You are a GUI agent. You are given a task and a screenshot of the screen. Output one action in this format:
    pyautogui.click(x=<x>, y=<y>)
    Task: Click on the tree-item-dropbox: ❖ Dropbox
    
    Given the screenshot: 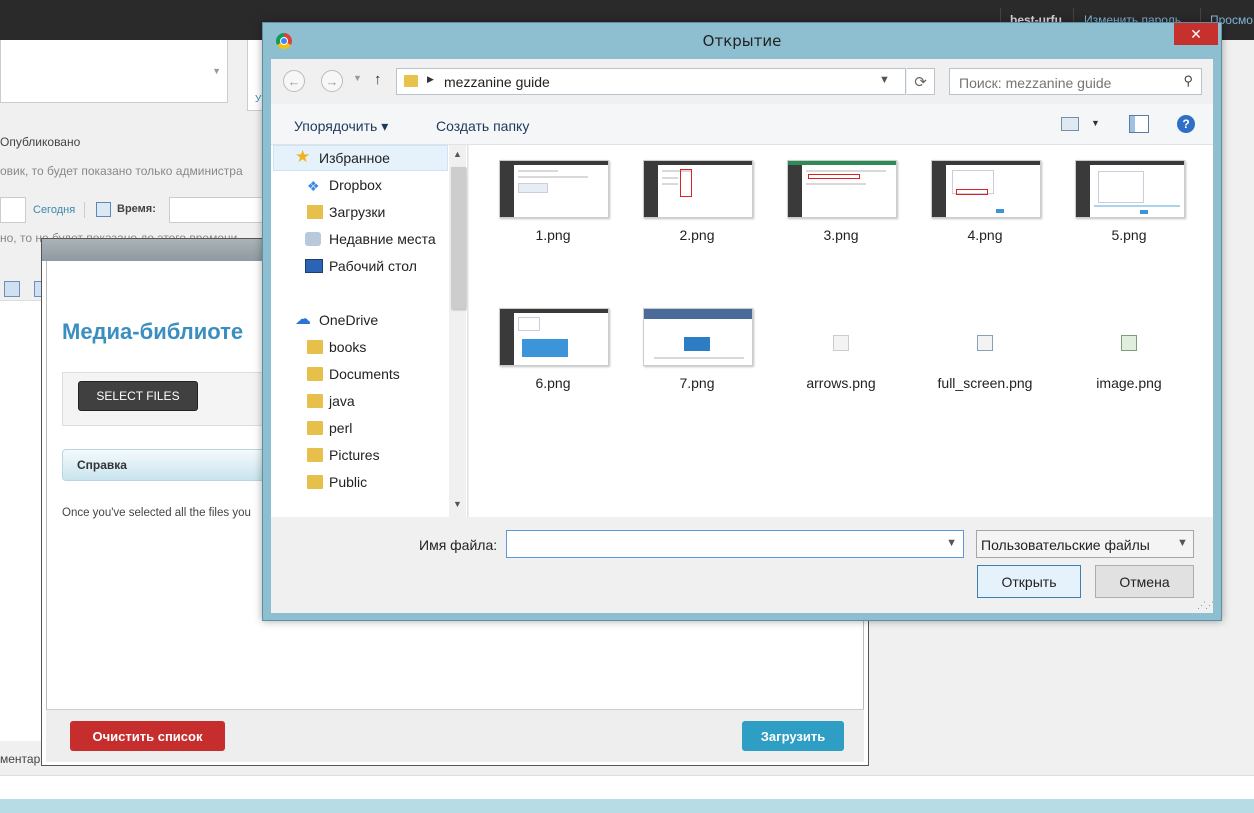 What is the action you would take?
    pyautogui.click(x=361, y=185)
    